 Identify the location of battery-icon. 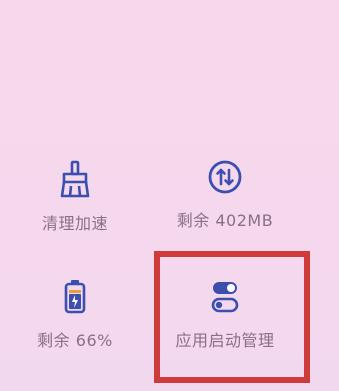
(75, 297).